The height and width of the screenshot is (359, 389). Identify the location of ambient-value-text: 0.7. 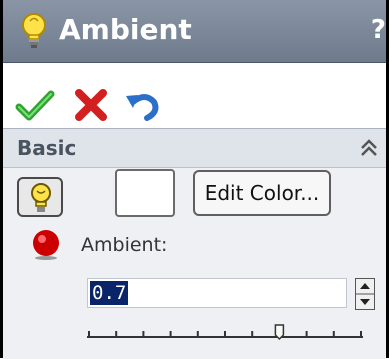
(109, 293).